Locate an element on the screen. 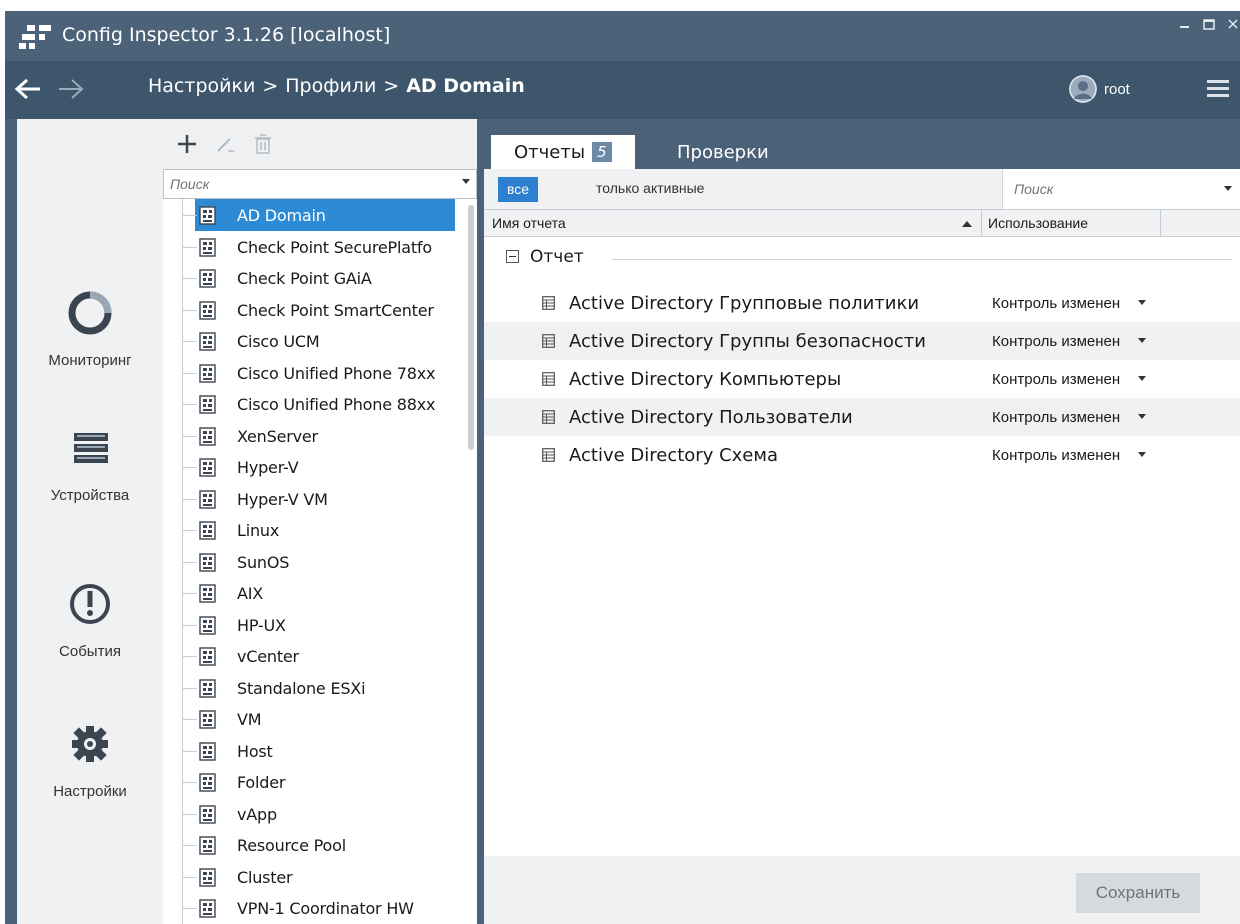  filter-all-button: все is located at coordinates (518, 189).